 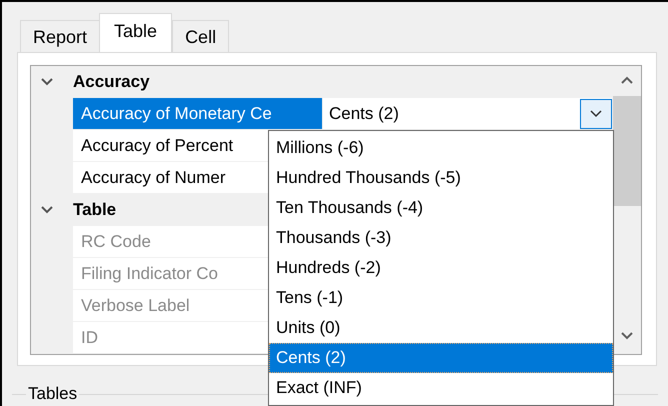 What do you see at coordinates (60, 36) in the screenshot?
I see `tab: Report` at bounding box center [60, 36].